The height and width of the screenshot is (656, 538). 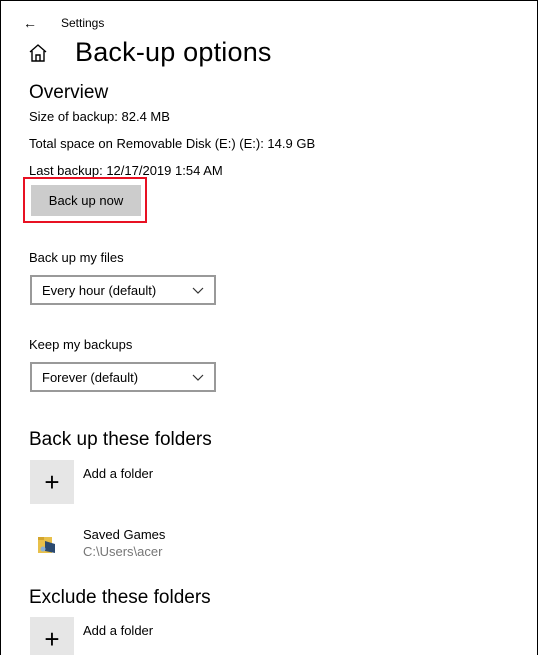 What do you see at coordinates (86, 200) in the screenshot?
I see `back-up-now-button: Back up now` at bounding box center [86, 200].